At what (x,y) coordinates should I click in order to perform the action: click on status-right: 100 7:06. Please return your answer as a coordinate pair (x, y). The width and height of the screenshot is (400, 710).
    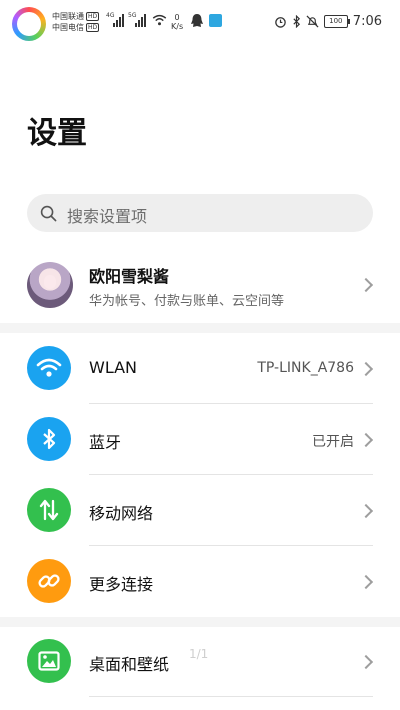
    Looking at the image, I should click on (328, 21).